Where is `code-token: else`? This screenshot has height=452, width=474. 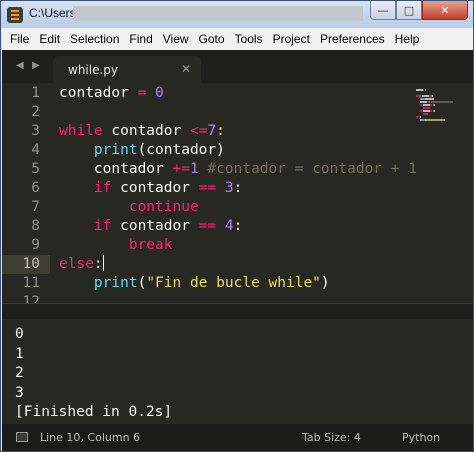 code-token: else is located at coordinates (76, 264).